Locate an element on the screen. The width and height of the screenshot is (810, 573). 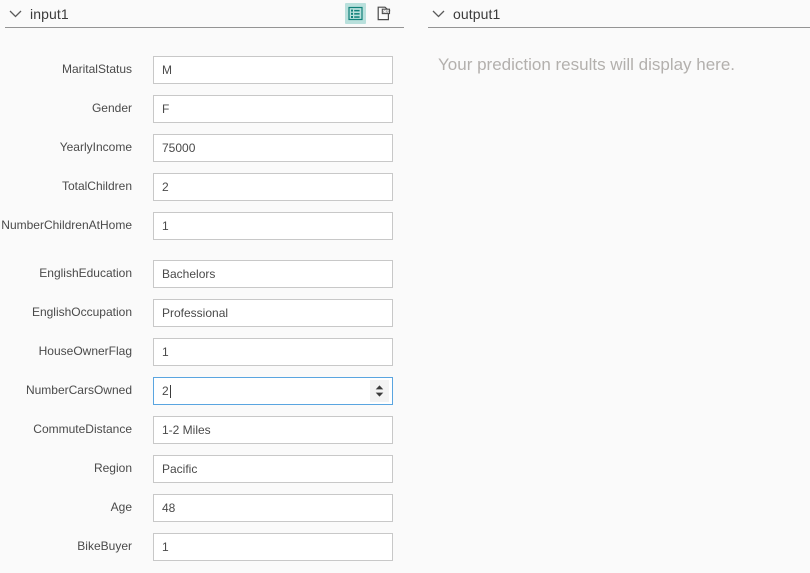
field-label: TotalChildren is located at coordinates (96, 186).